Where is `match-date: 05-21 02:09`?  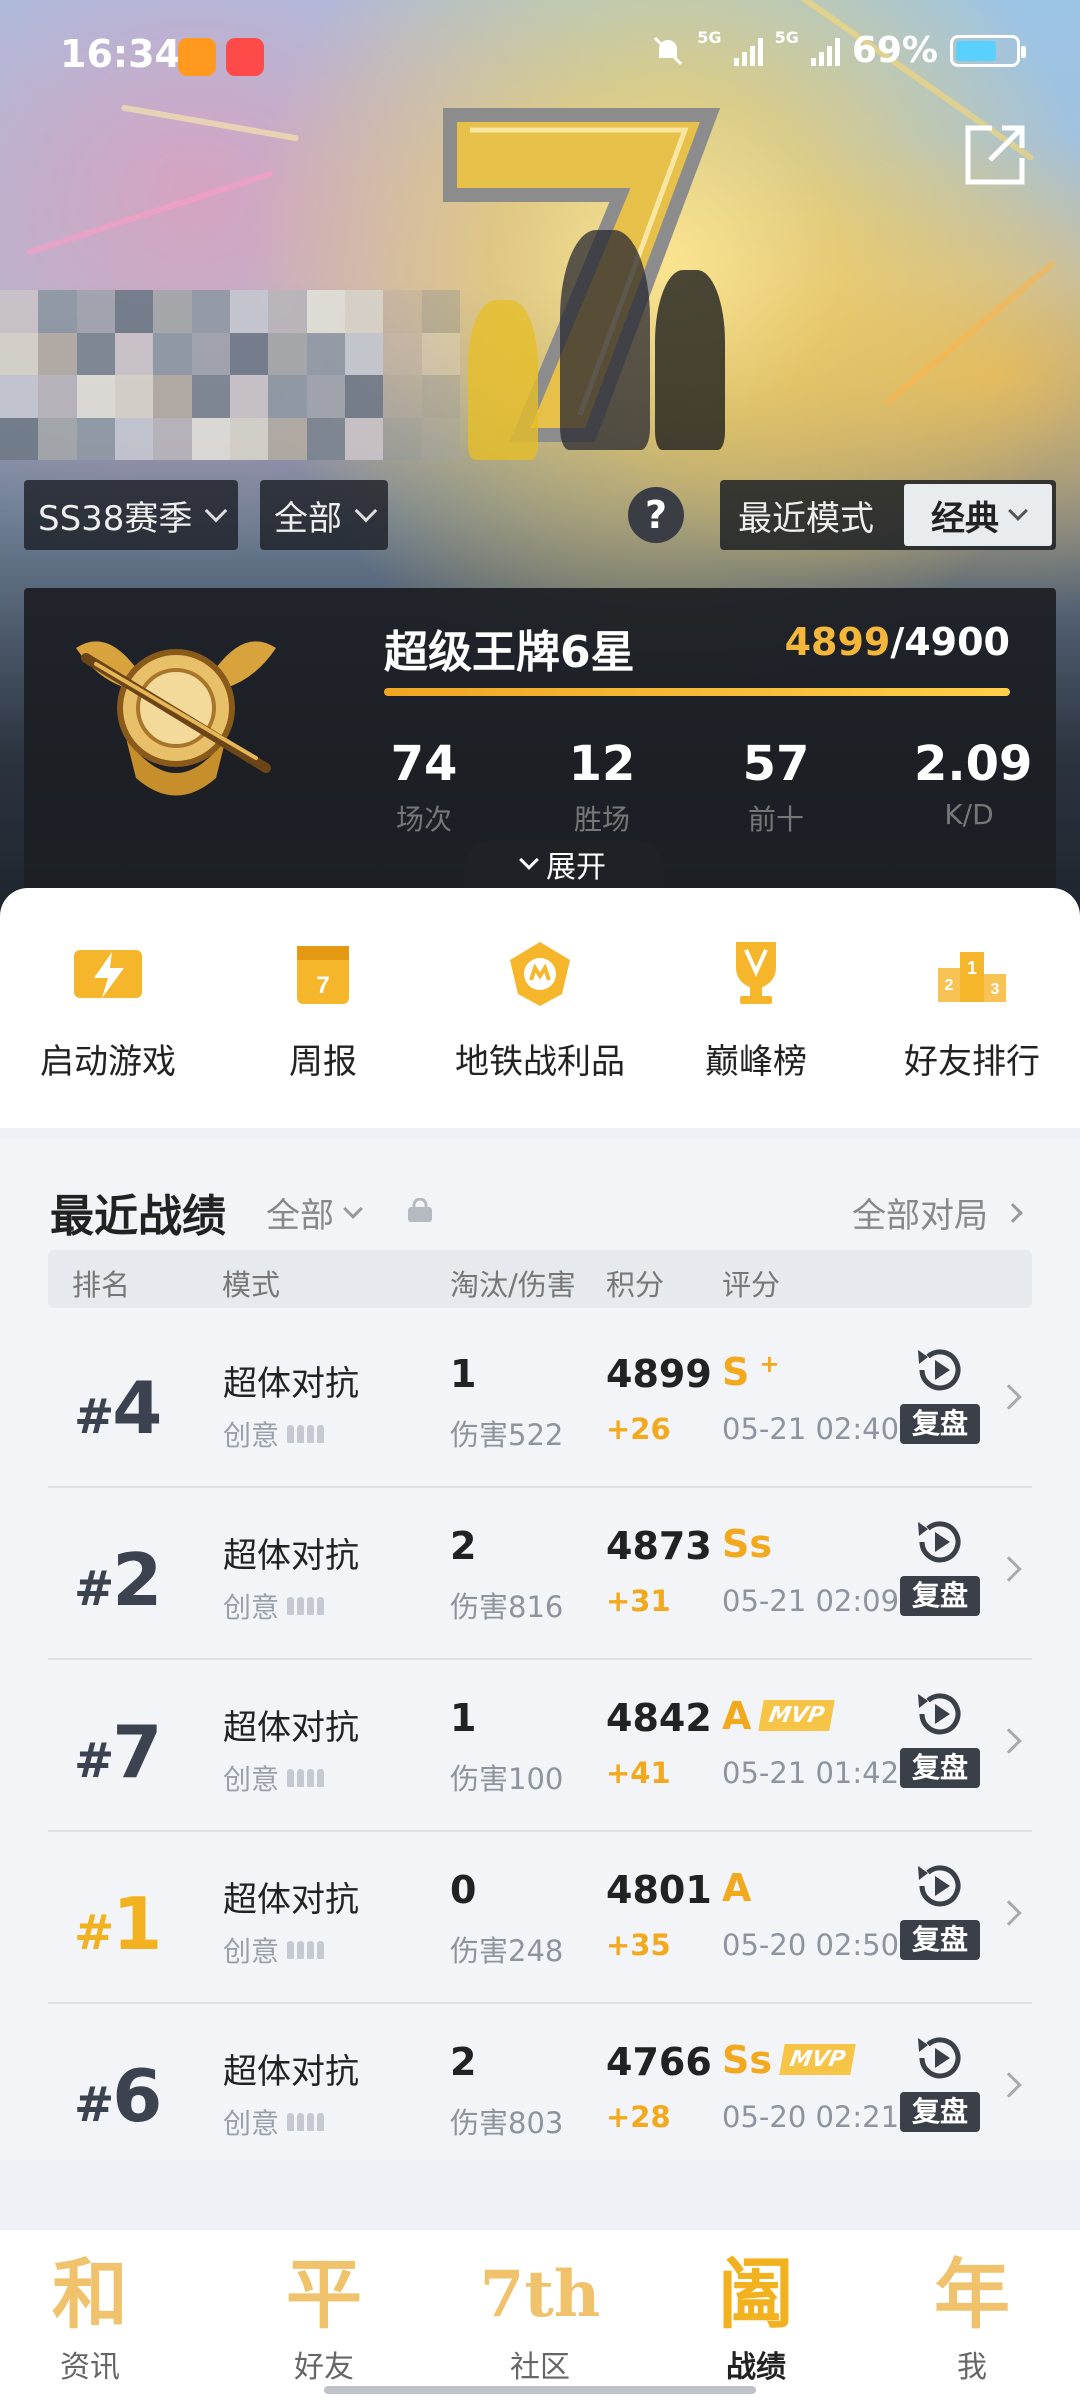
match-date: 05-21 02:09 is located at coordinates (811, 1601).